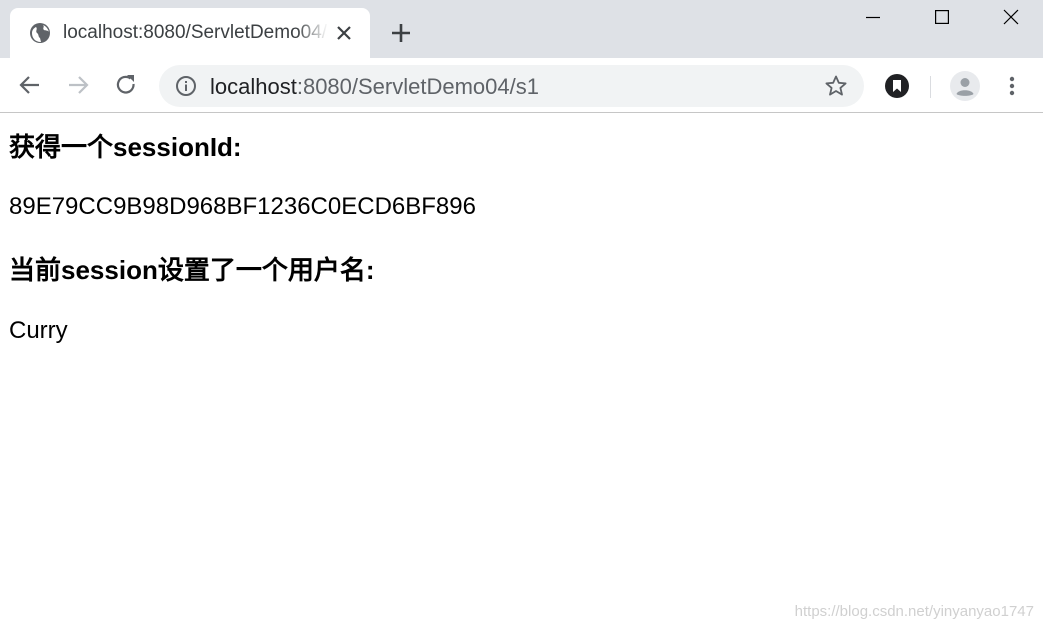 This screenshot has width=1043, height=630. I want to click on reload-icon, so click(125, 84).